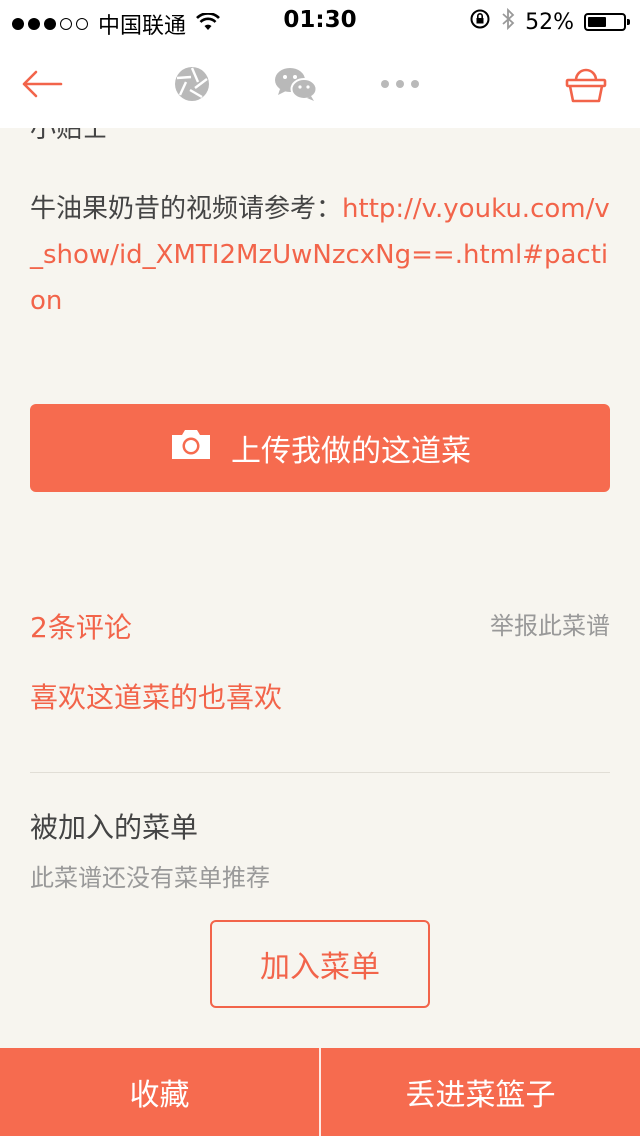 This screenshot has height=1136, width=640. I want to click on battery-icon, so click(607, 22).